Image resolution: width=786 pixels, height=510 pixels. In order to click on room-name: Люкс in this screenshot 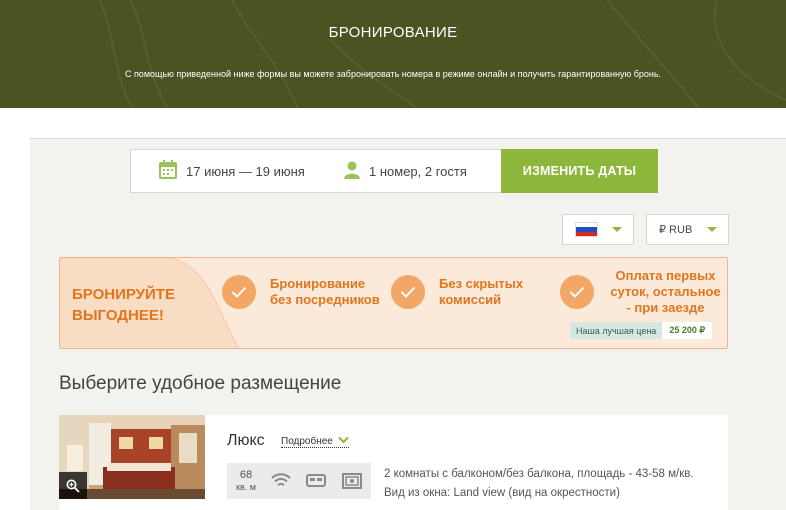, I will do `click(246, 440)`.